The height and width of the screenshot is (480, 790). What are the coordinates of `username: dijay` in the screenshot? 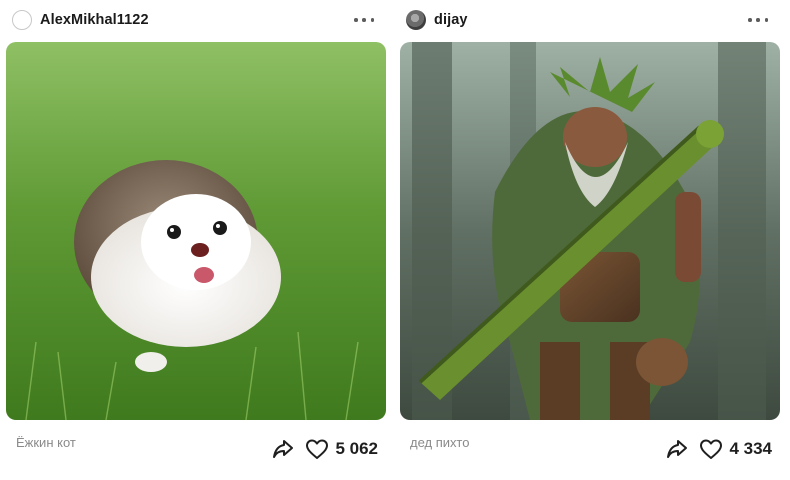 It's located at (451, 20).